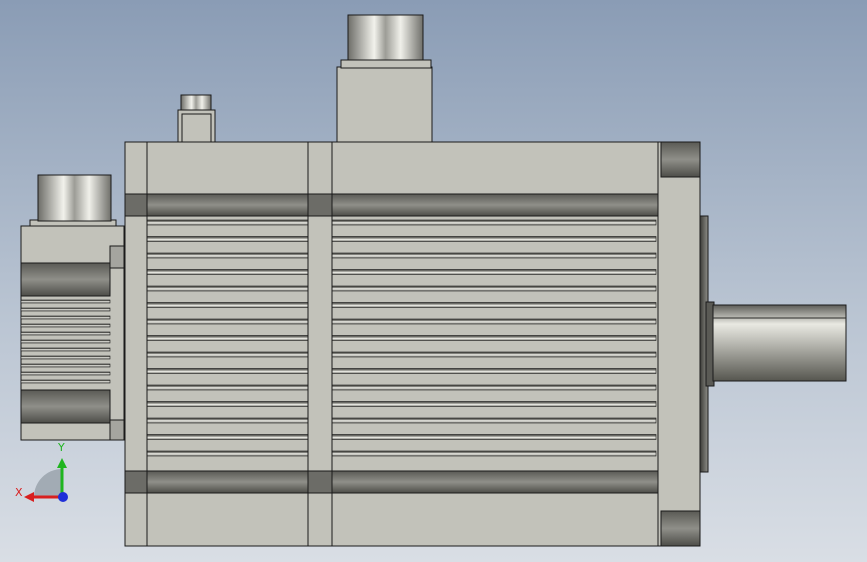 The image size is (867, 562). Describe the element at coordinates (29, 497) in the screenshot. I see `x-axis-arrowhead` at that location.